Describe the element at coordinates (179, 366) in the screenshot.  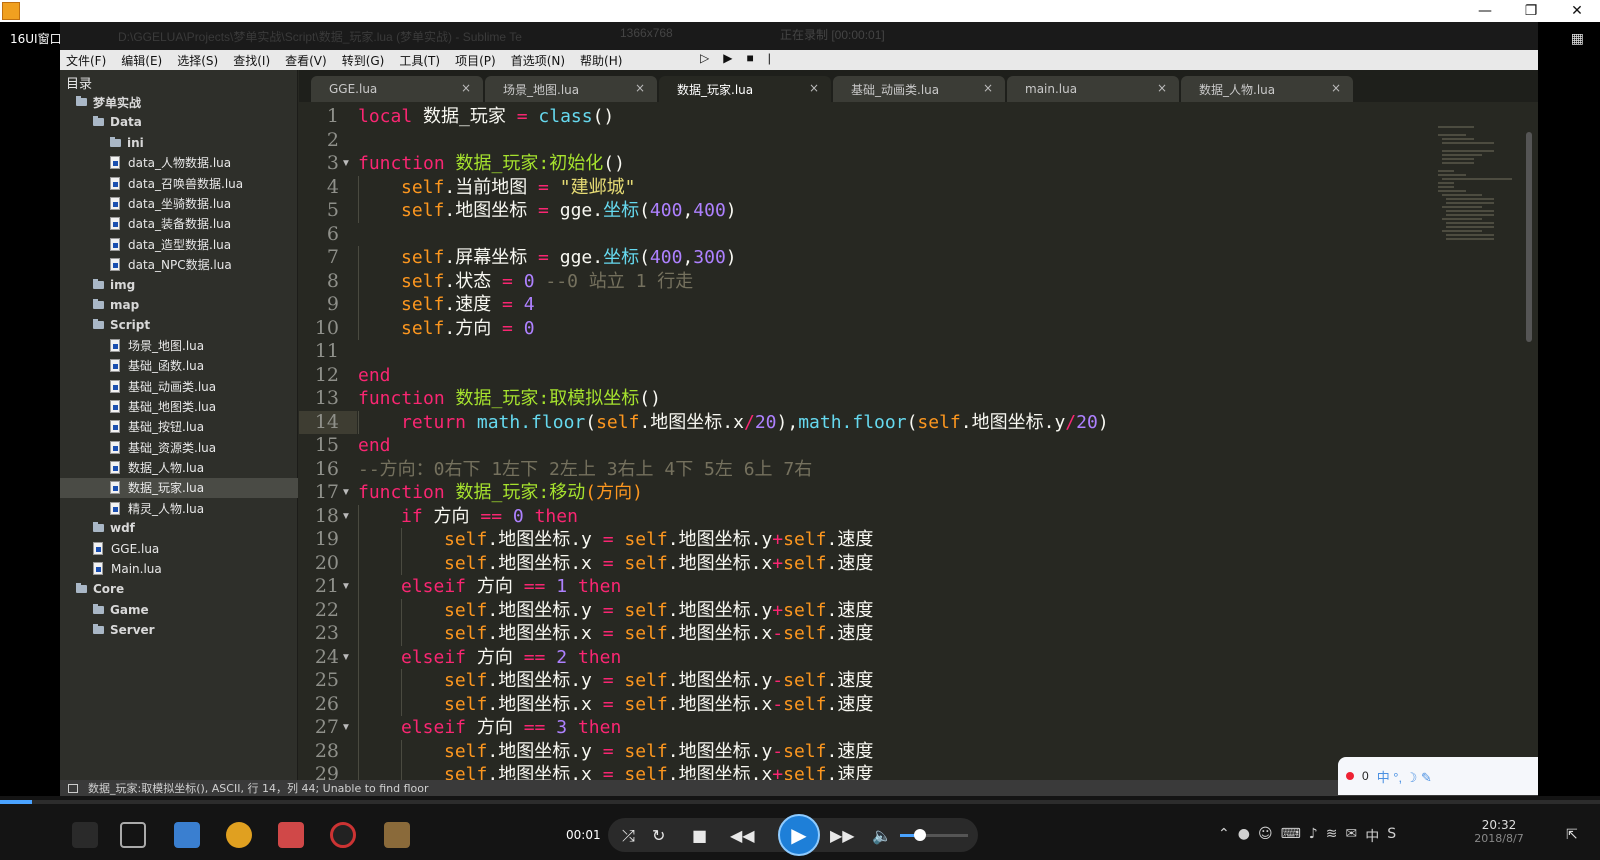
I see `tree-file: 基础_函数.lua` at that location.